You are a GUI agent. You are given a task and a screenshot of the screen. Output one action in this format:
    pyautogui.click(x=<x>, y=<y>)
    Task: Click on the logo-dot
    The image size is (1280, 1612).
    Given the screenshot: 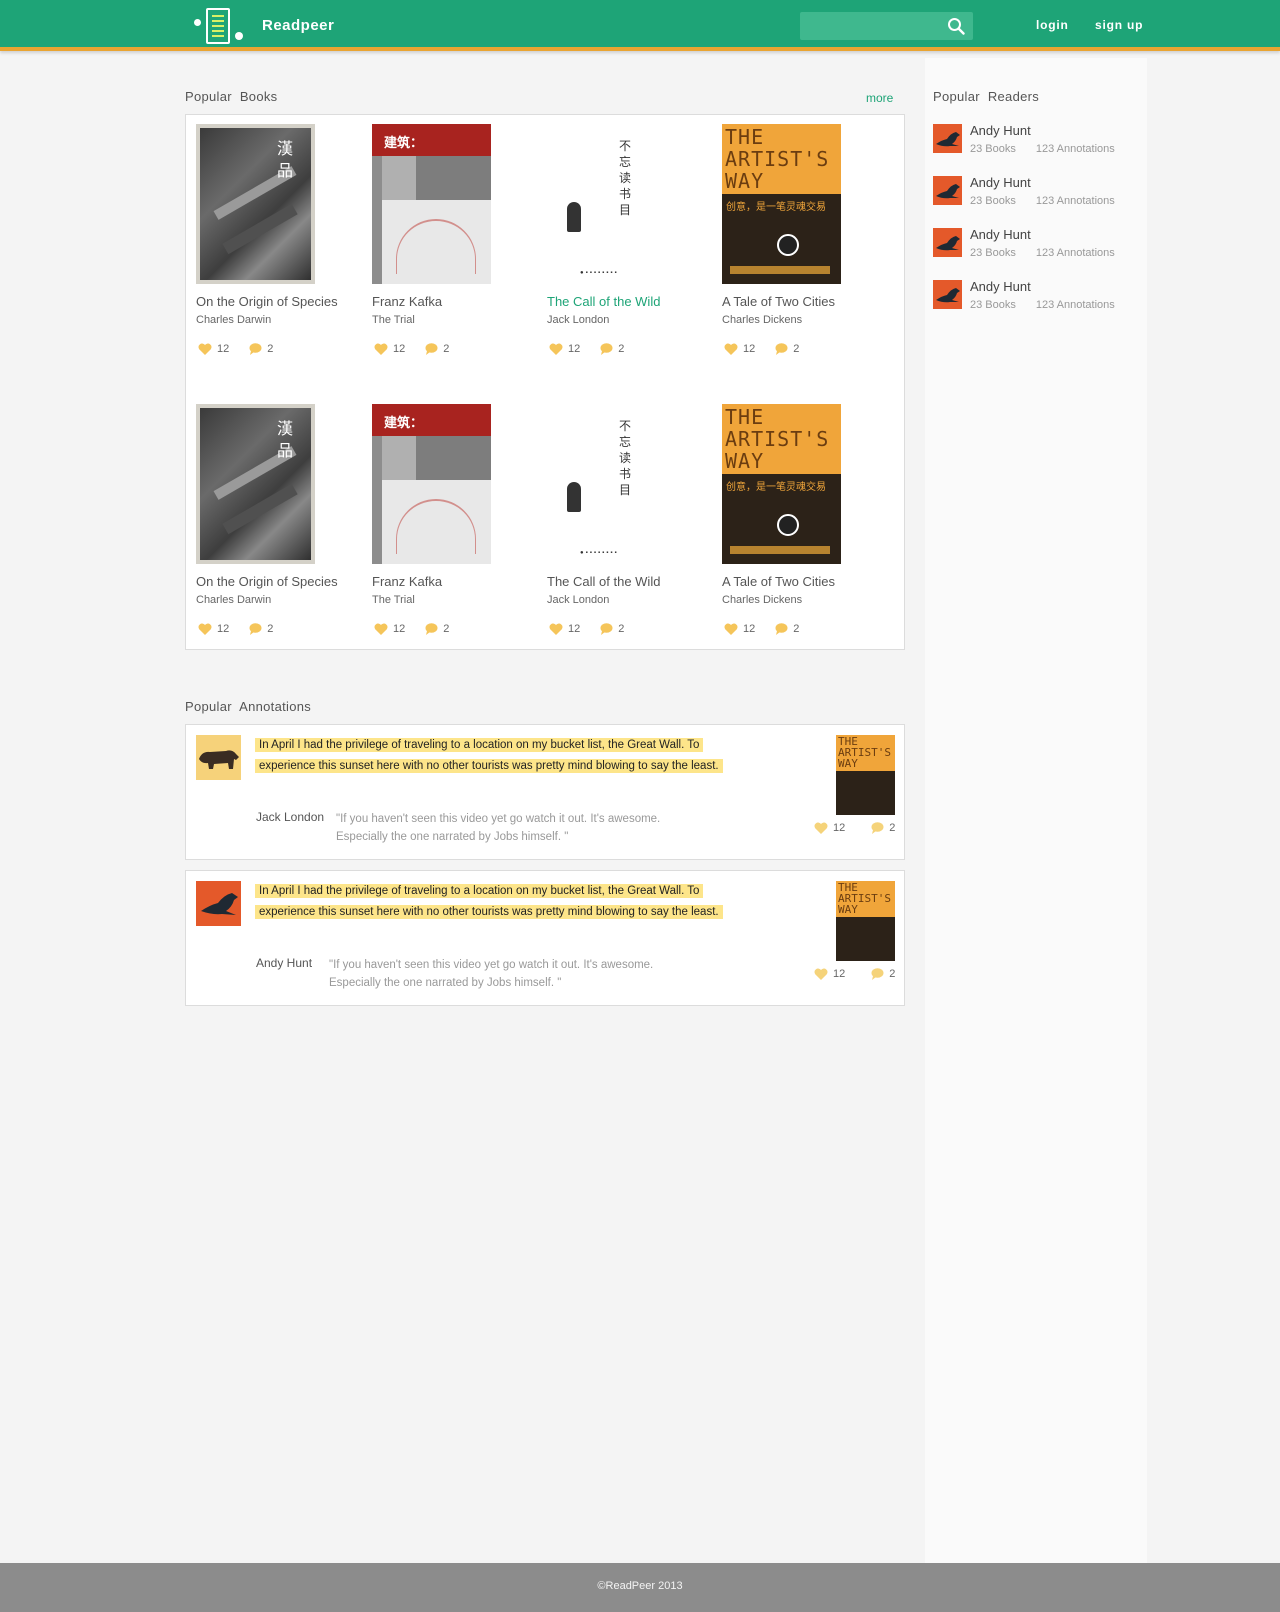 What is the action you would take?
    pyautogui.click(x=239, y=36)
    